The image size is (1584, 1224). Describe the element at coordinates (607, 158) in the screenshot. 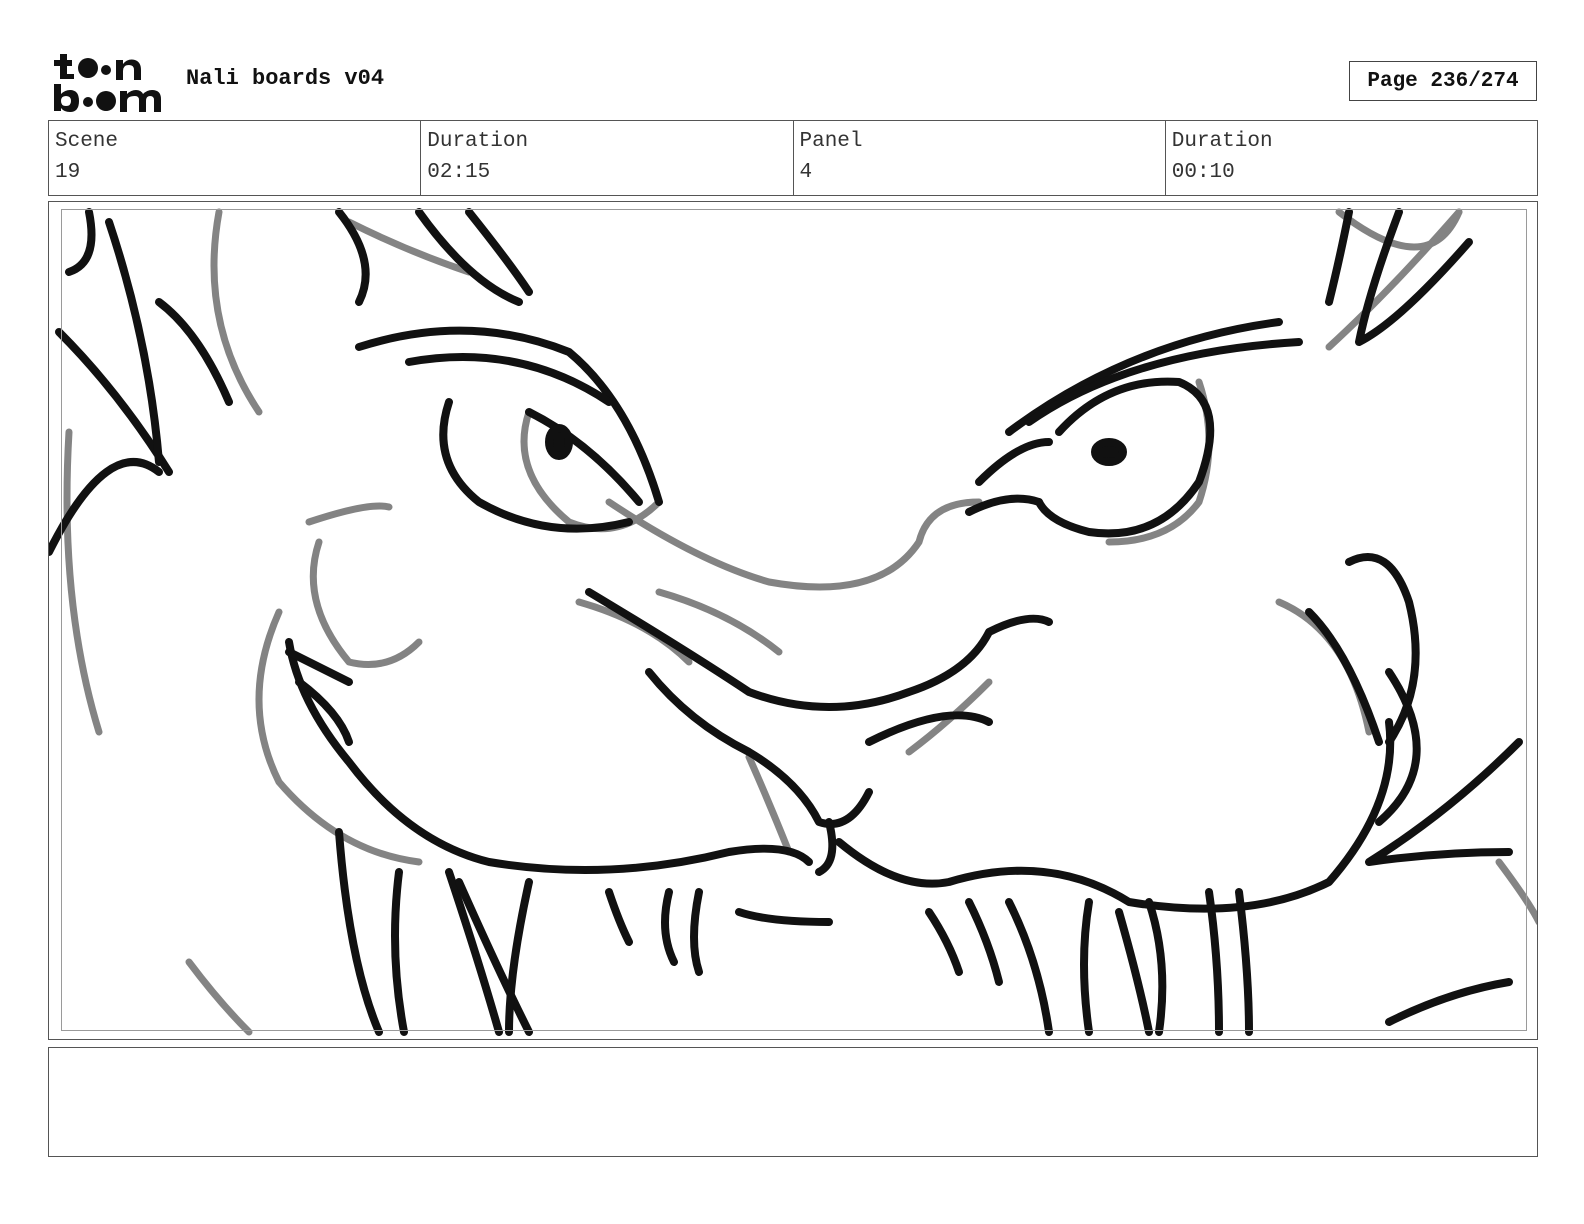

I see `scene-duration-cell: Duration 02:15` at that location.